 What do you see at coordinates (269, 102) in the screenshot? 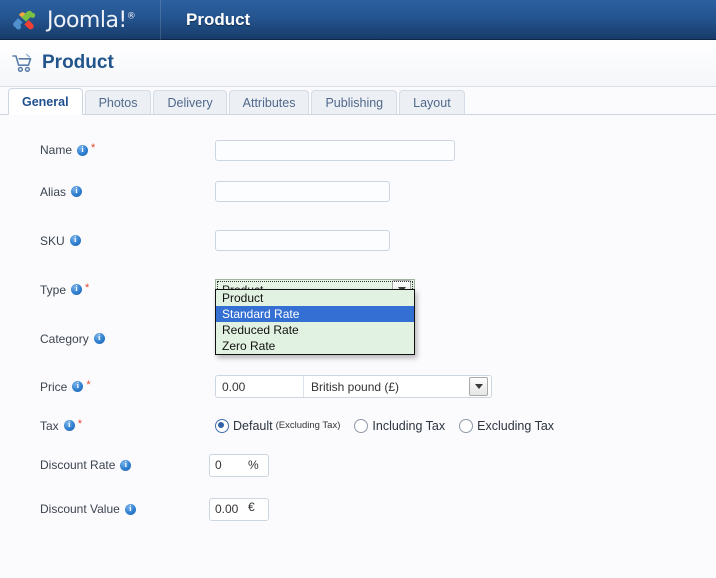
I see `tab-attributes: Attributes` at bounding box center [269, 102].